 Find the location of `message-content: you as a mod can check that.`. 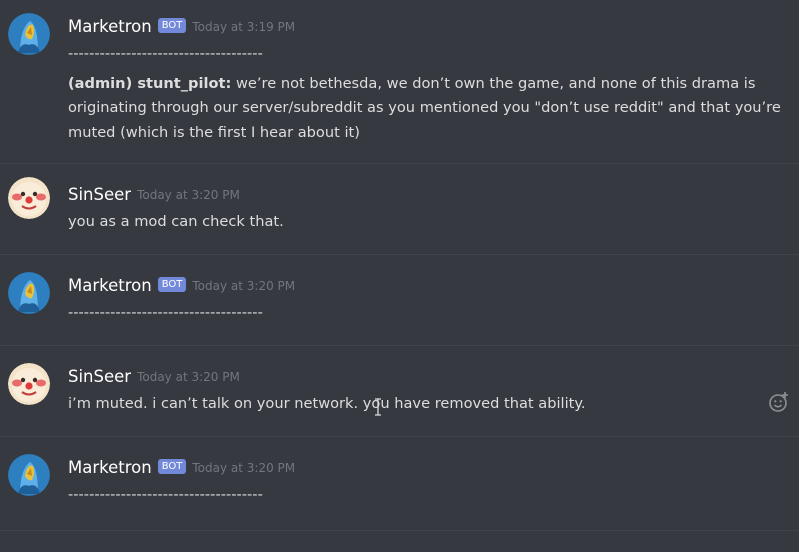

message-content: you as a mod can check that. is located at coordinates (176, 221).